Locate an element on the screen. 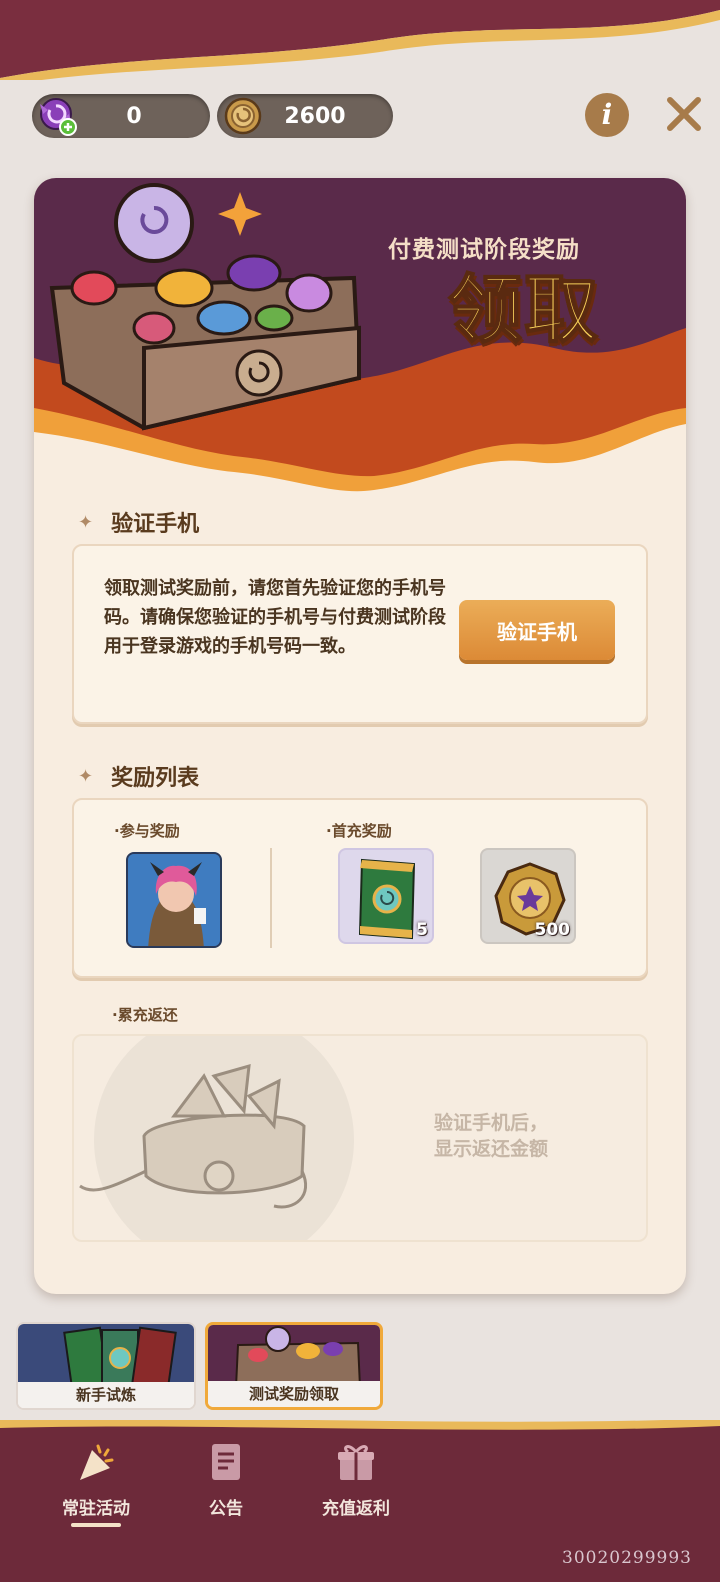 The image size is (720, 1582). nav-recharge-rebate: 充值返利 is located at coordinates (356, 1479).